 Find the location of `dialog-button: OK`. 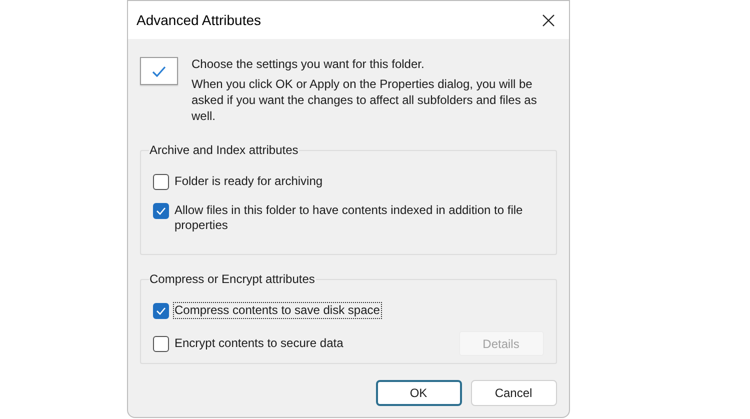

dialog-button: OK is located at coordinates (419, 393).